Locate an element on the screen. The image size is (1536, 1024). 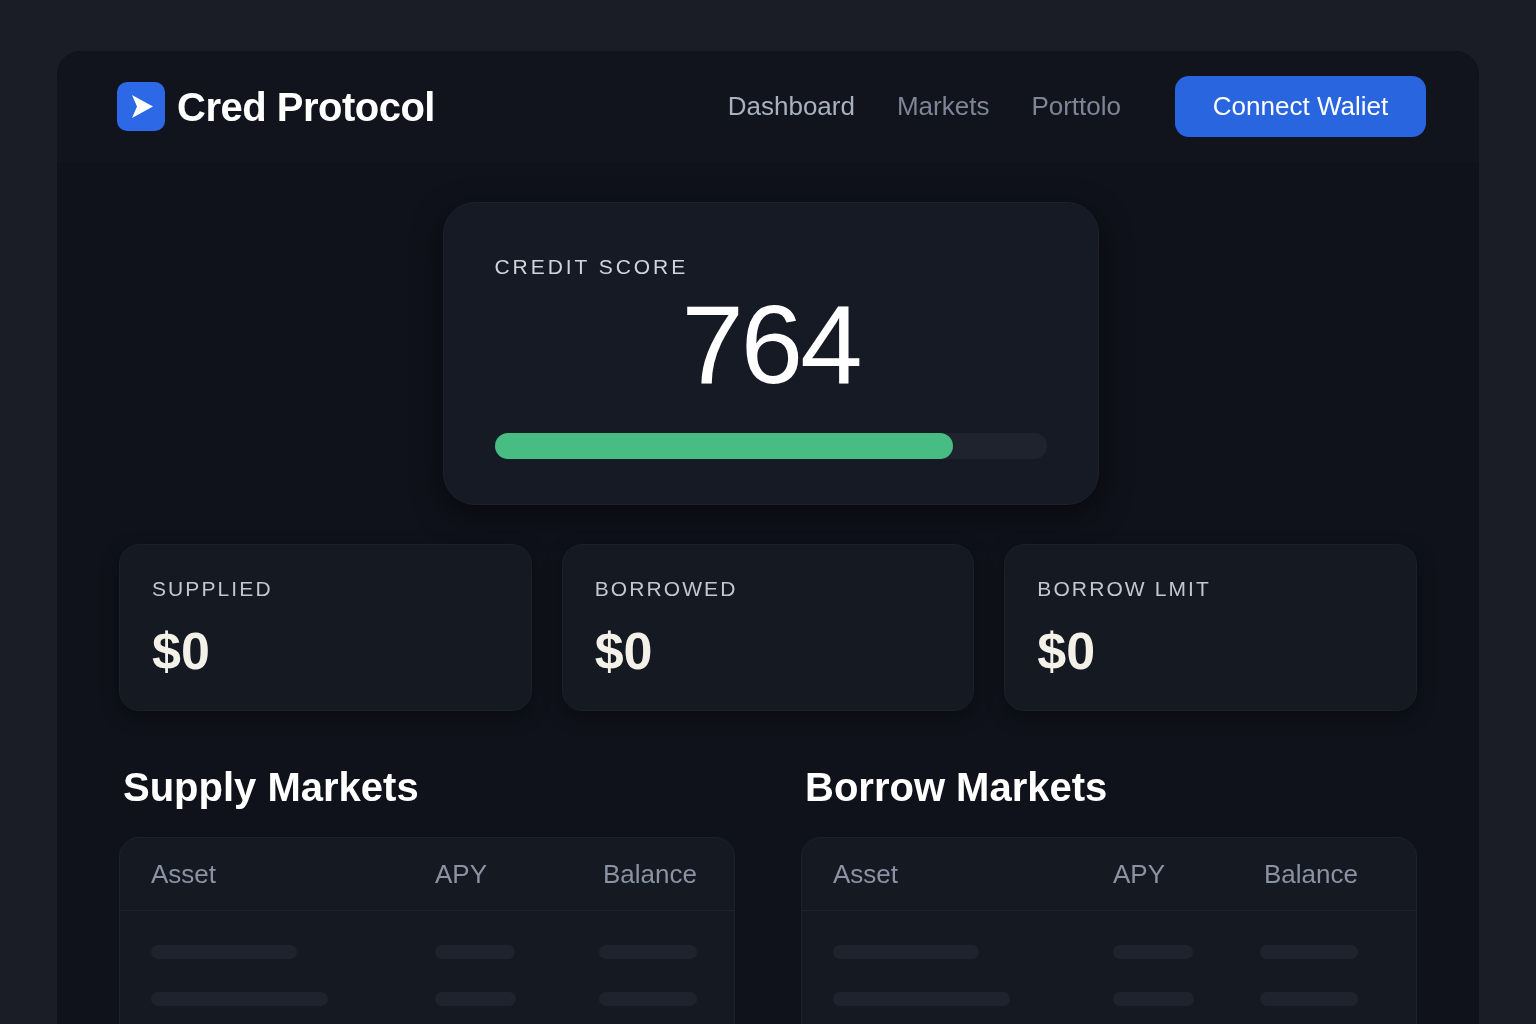
nav-link: Dashboard is located at coordinates (791, 106).